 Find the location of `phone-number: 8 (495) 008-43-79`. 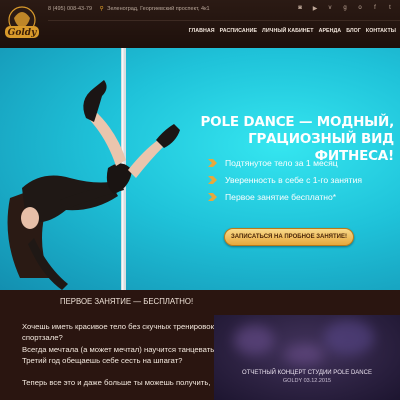

phone-number: 8 (495) 008-43-79 is located at coordinates (70, 9).